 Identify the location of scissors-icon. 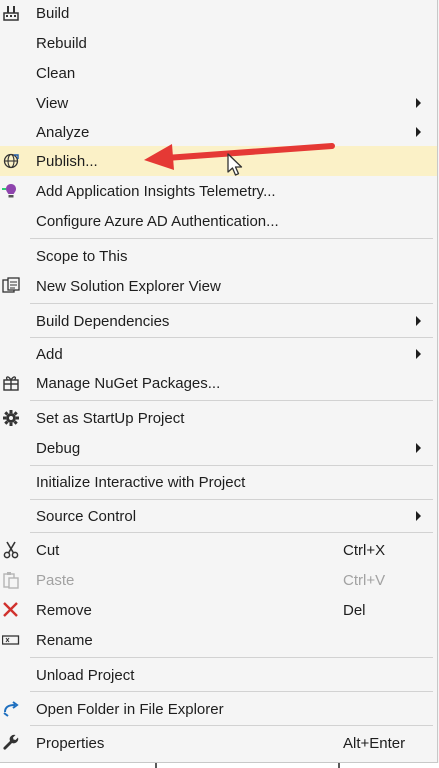
(11, 550).